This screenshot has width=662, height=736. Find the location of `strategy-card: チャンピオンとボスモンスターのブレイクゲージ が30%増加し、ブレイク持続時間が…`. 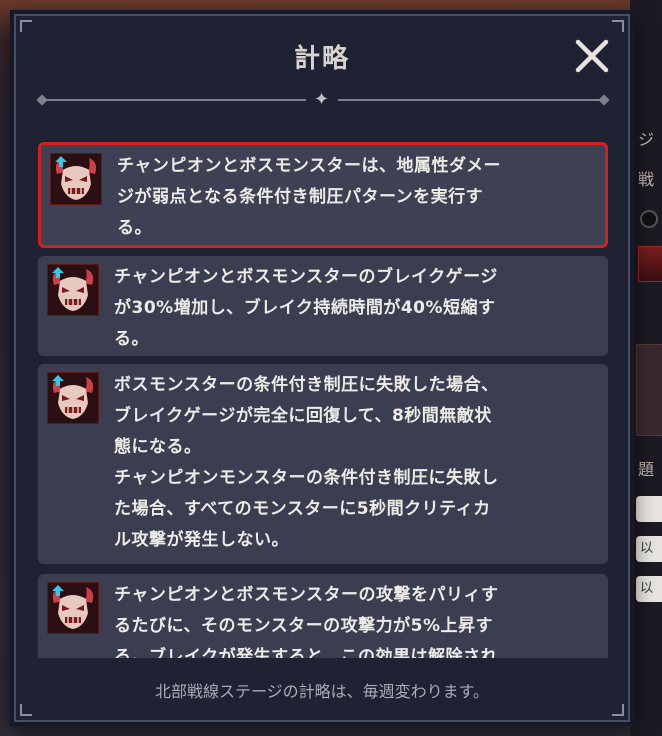

strategy-card: チャンピオンとボスモンスターのブレイクゲージ が30%増加し、ブレイク持続時間が… is located at coordinates (323, 306).